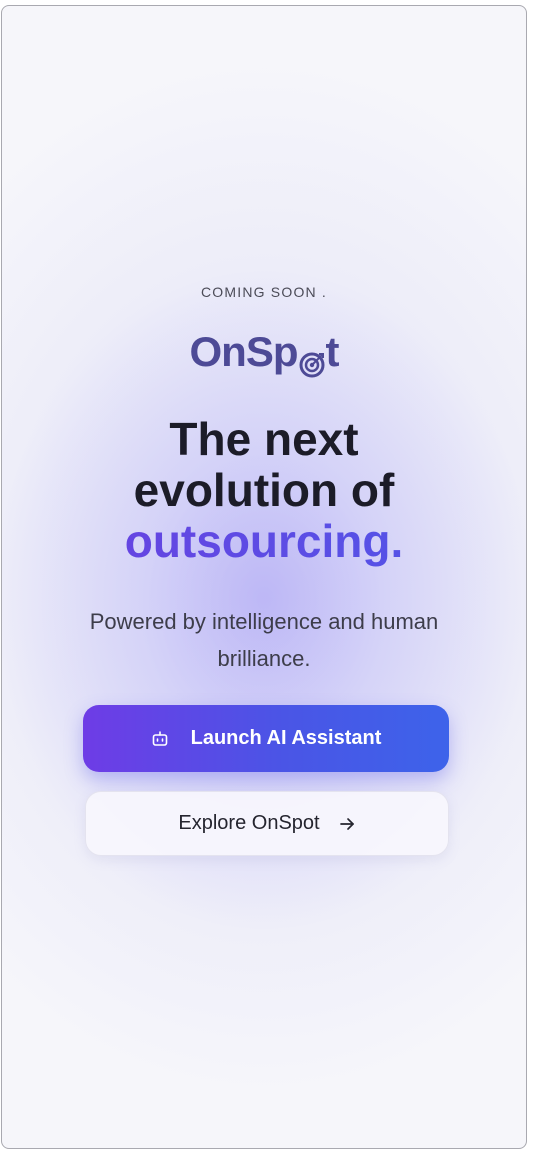 The height and width of the screenshot is (1160, 538). Describe the element at coordinates (244, 351) in the screenshot. I see `logo-text-prefix: OnSp` at that location.